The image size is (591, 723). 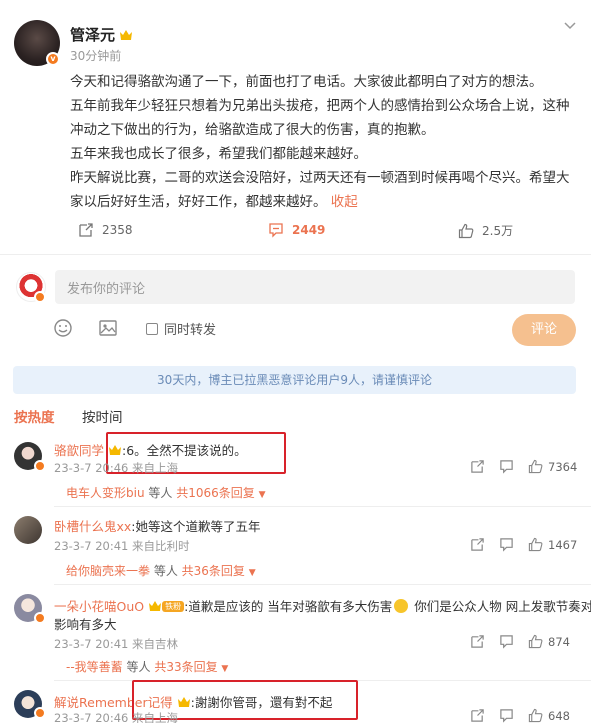 What do you see at coordinates (122, 546) in the screenshot?
I see `comment-meta: 23-3-7 20:41 来自比利时` at bounding box center [122, 546].